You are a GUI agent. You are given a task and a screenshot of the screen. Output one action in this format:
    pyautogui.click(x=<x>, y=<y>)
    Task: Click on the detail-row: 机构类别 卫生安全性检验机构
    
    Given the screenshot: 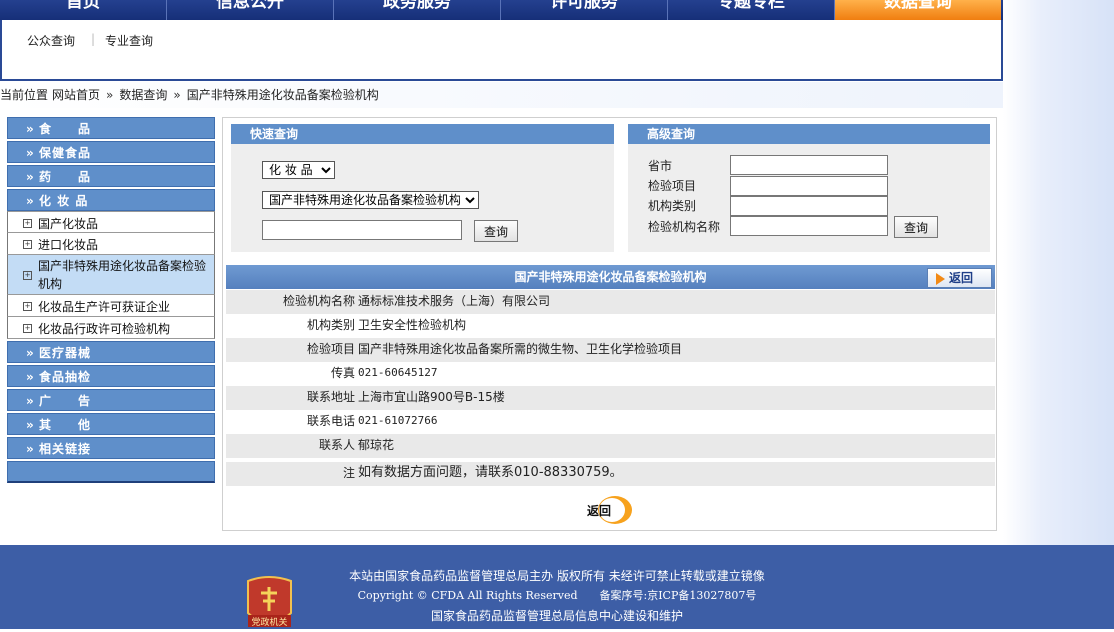 What is the action you would take?
    pyautogui.click(x=610, y=326)
    